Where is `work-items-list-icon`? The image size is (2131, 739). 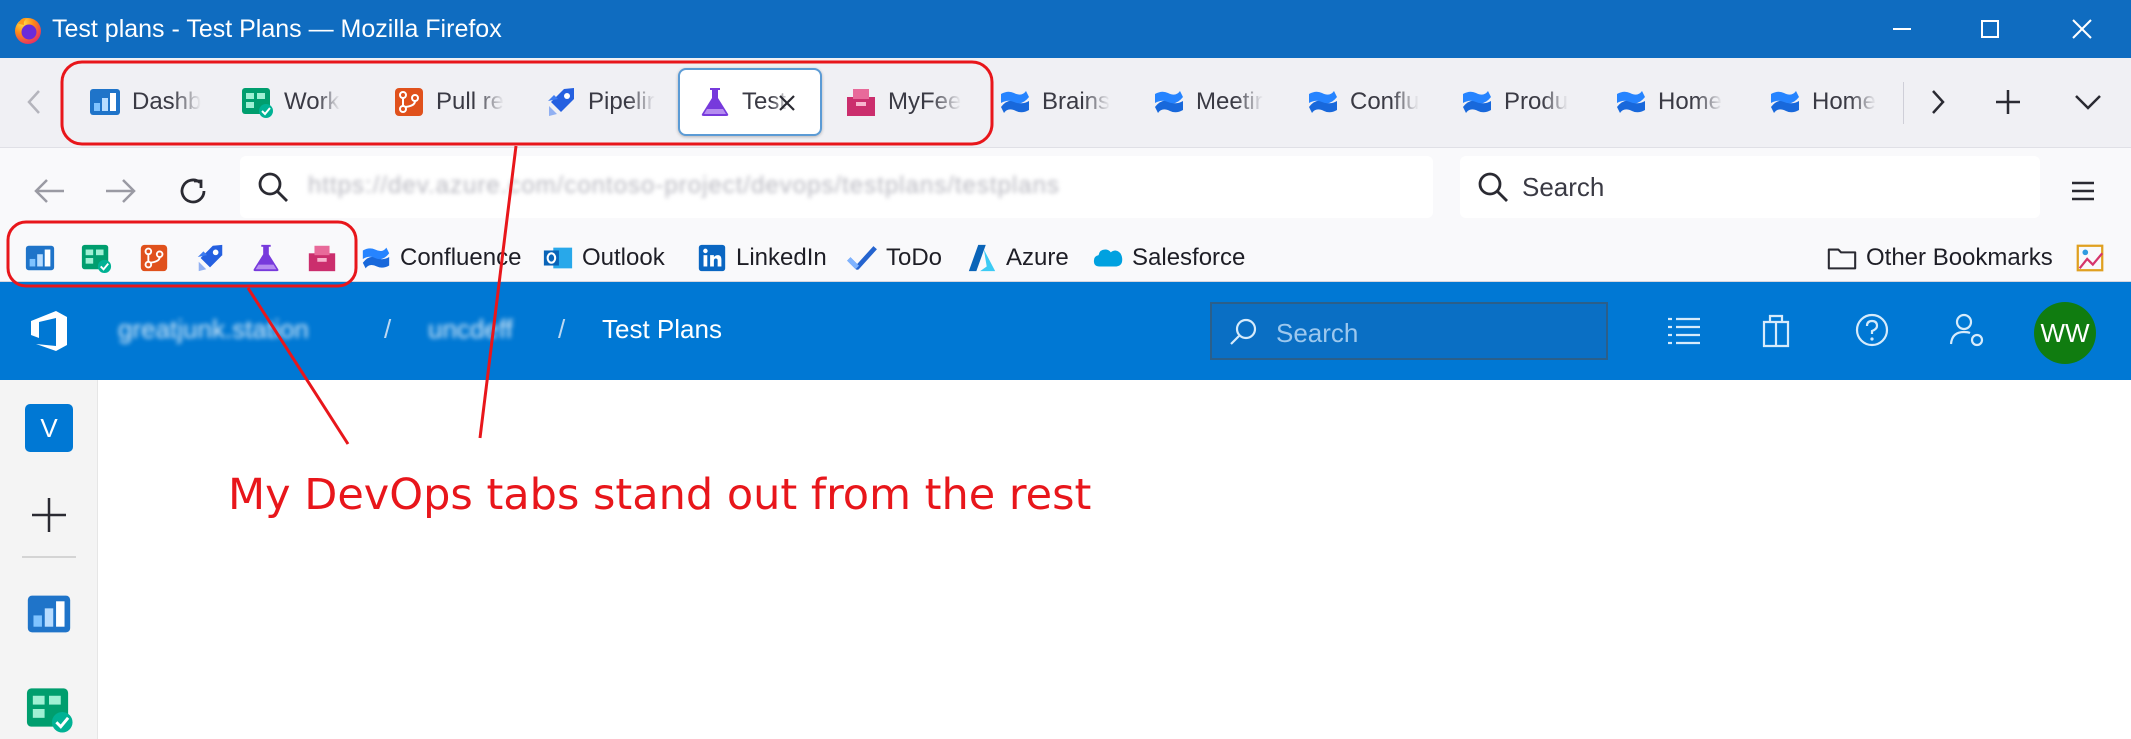
work-items-list-icon is located at coordinates (1684, 330).